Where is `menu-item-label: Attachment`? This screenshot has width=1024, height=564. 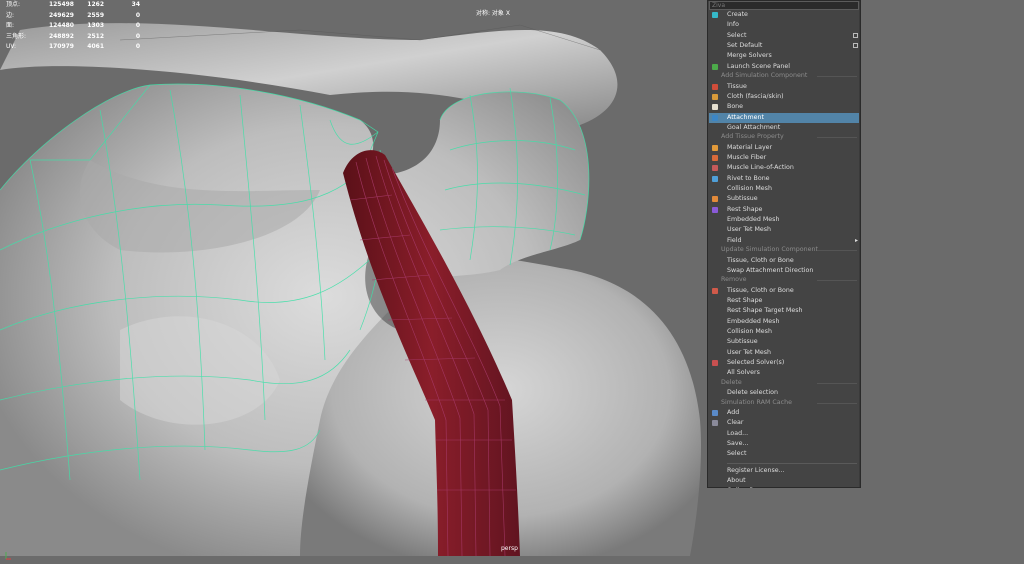
menu-item-label: Attachment is located at coordinates (745, 117).